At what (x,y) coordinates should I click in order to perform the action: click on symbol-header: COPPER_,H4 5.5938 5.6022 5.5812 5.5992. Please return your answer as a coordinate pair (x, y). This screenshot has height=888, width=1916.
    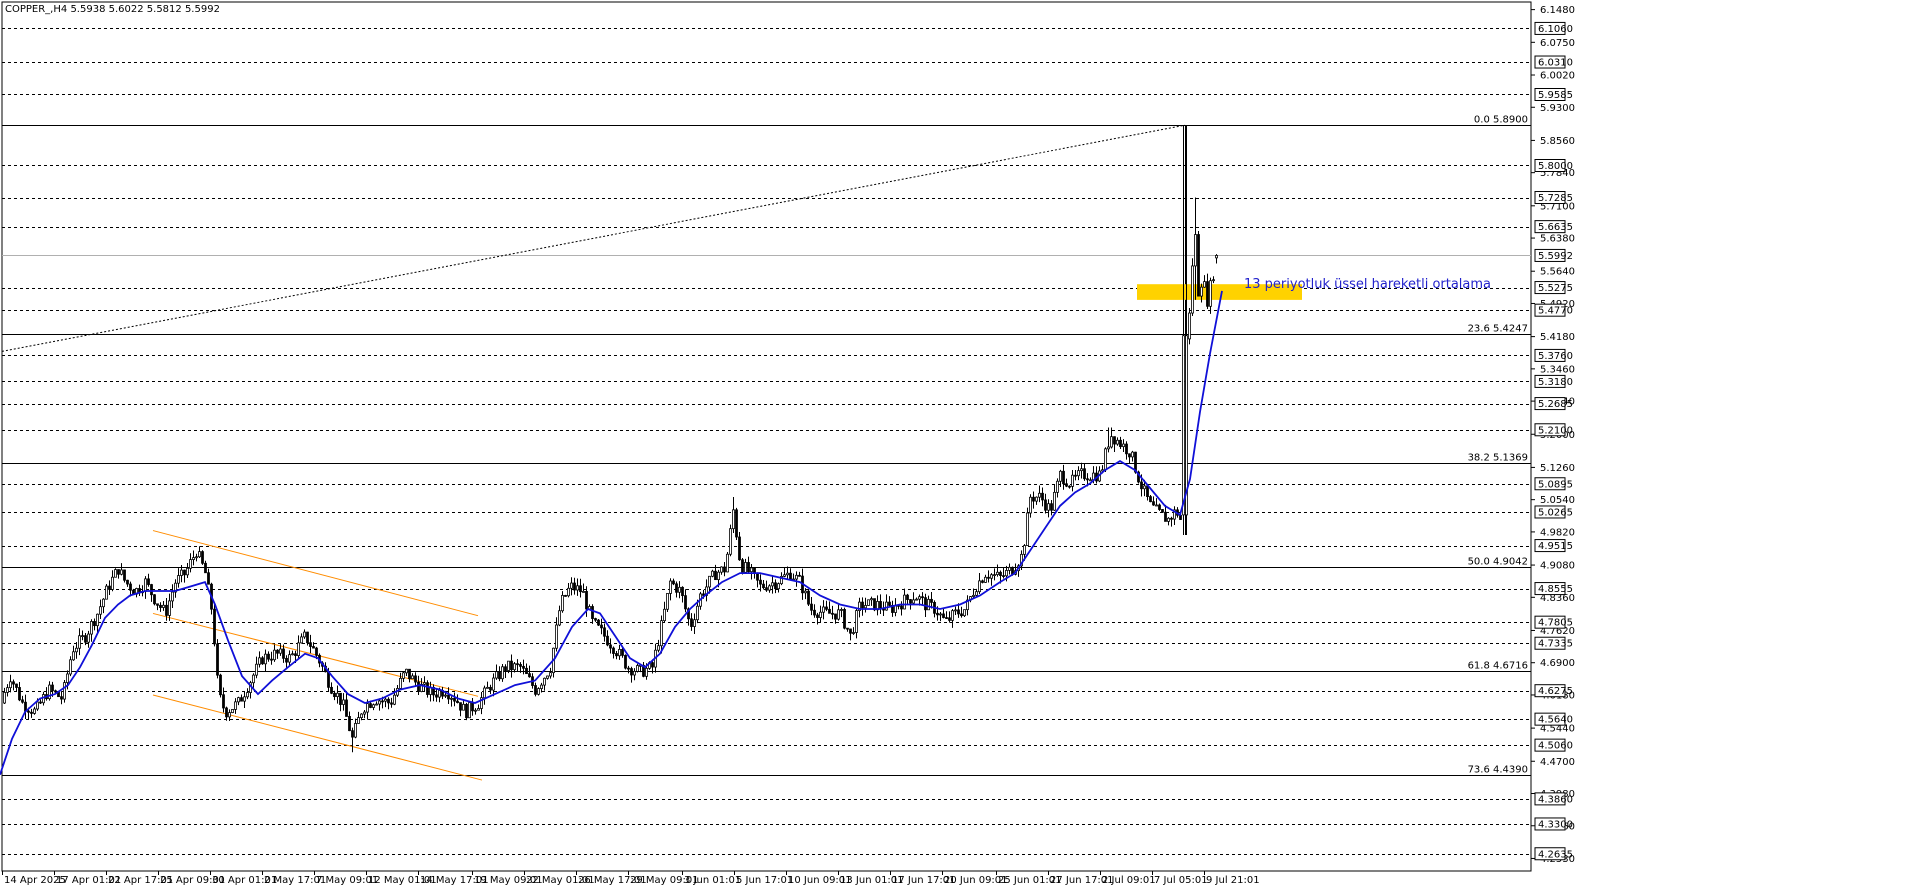
    Looking at the image, I should click on (112, 9).